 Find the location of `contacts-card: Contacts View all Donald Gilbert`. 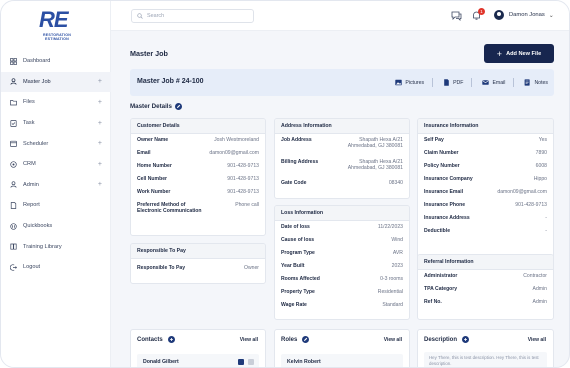

contacts-card: Contacts View all Donald Gilbert is located at coordinates (198, 348).